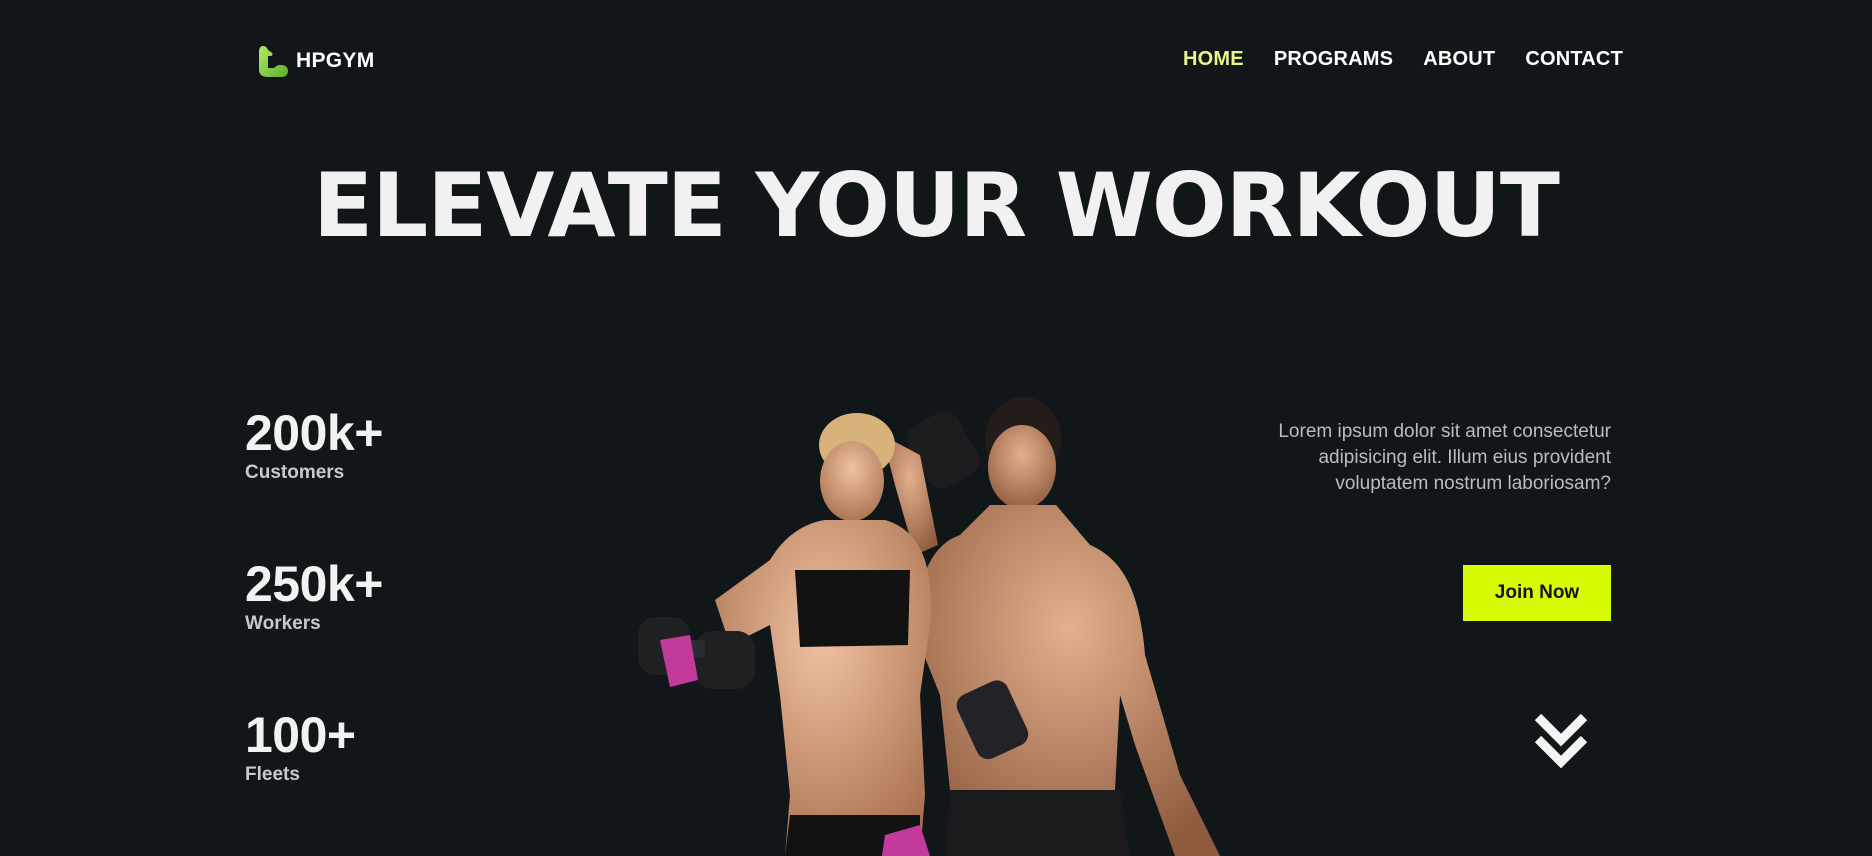  I want to click on nav-item-home: HOME, so click(1213, 59).